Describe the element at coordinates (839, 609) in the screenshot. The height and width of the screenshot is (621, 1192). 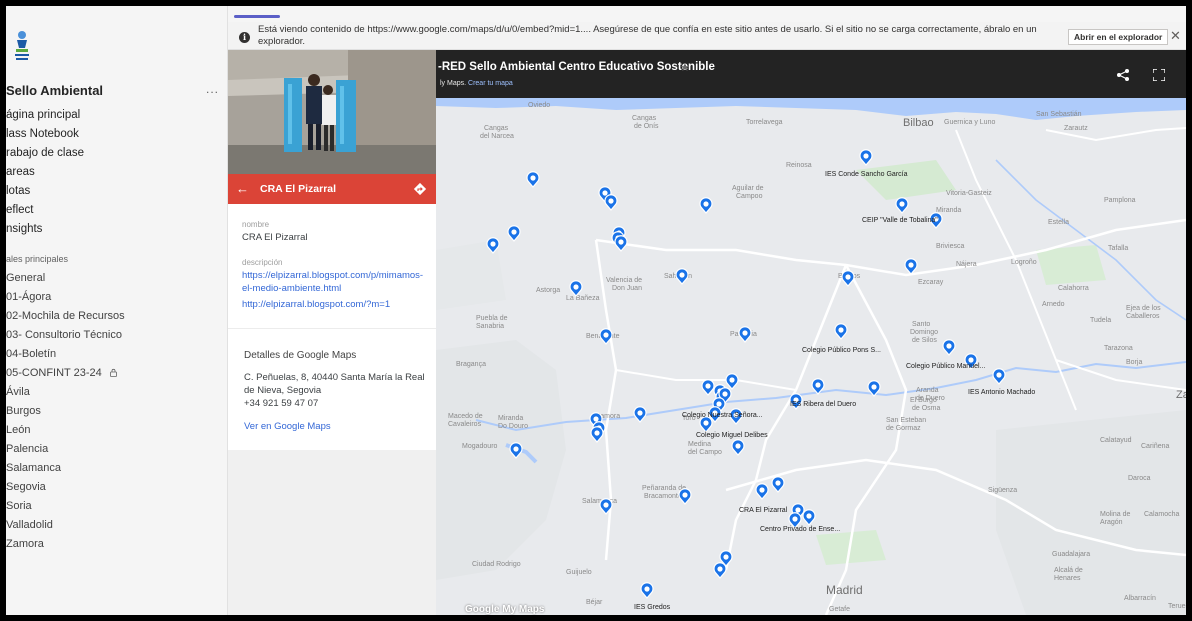
I see `svg-text: Getafe` at that location.